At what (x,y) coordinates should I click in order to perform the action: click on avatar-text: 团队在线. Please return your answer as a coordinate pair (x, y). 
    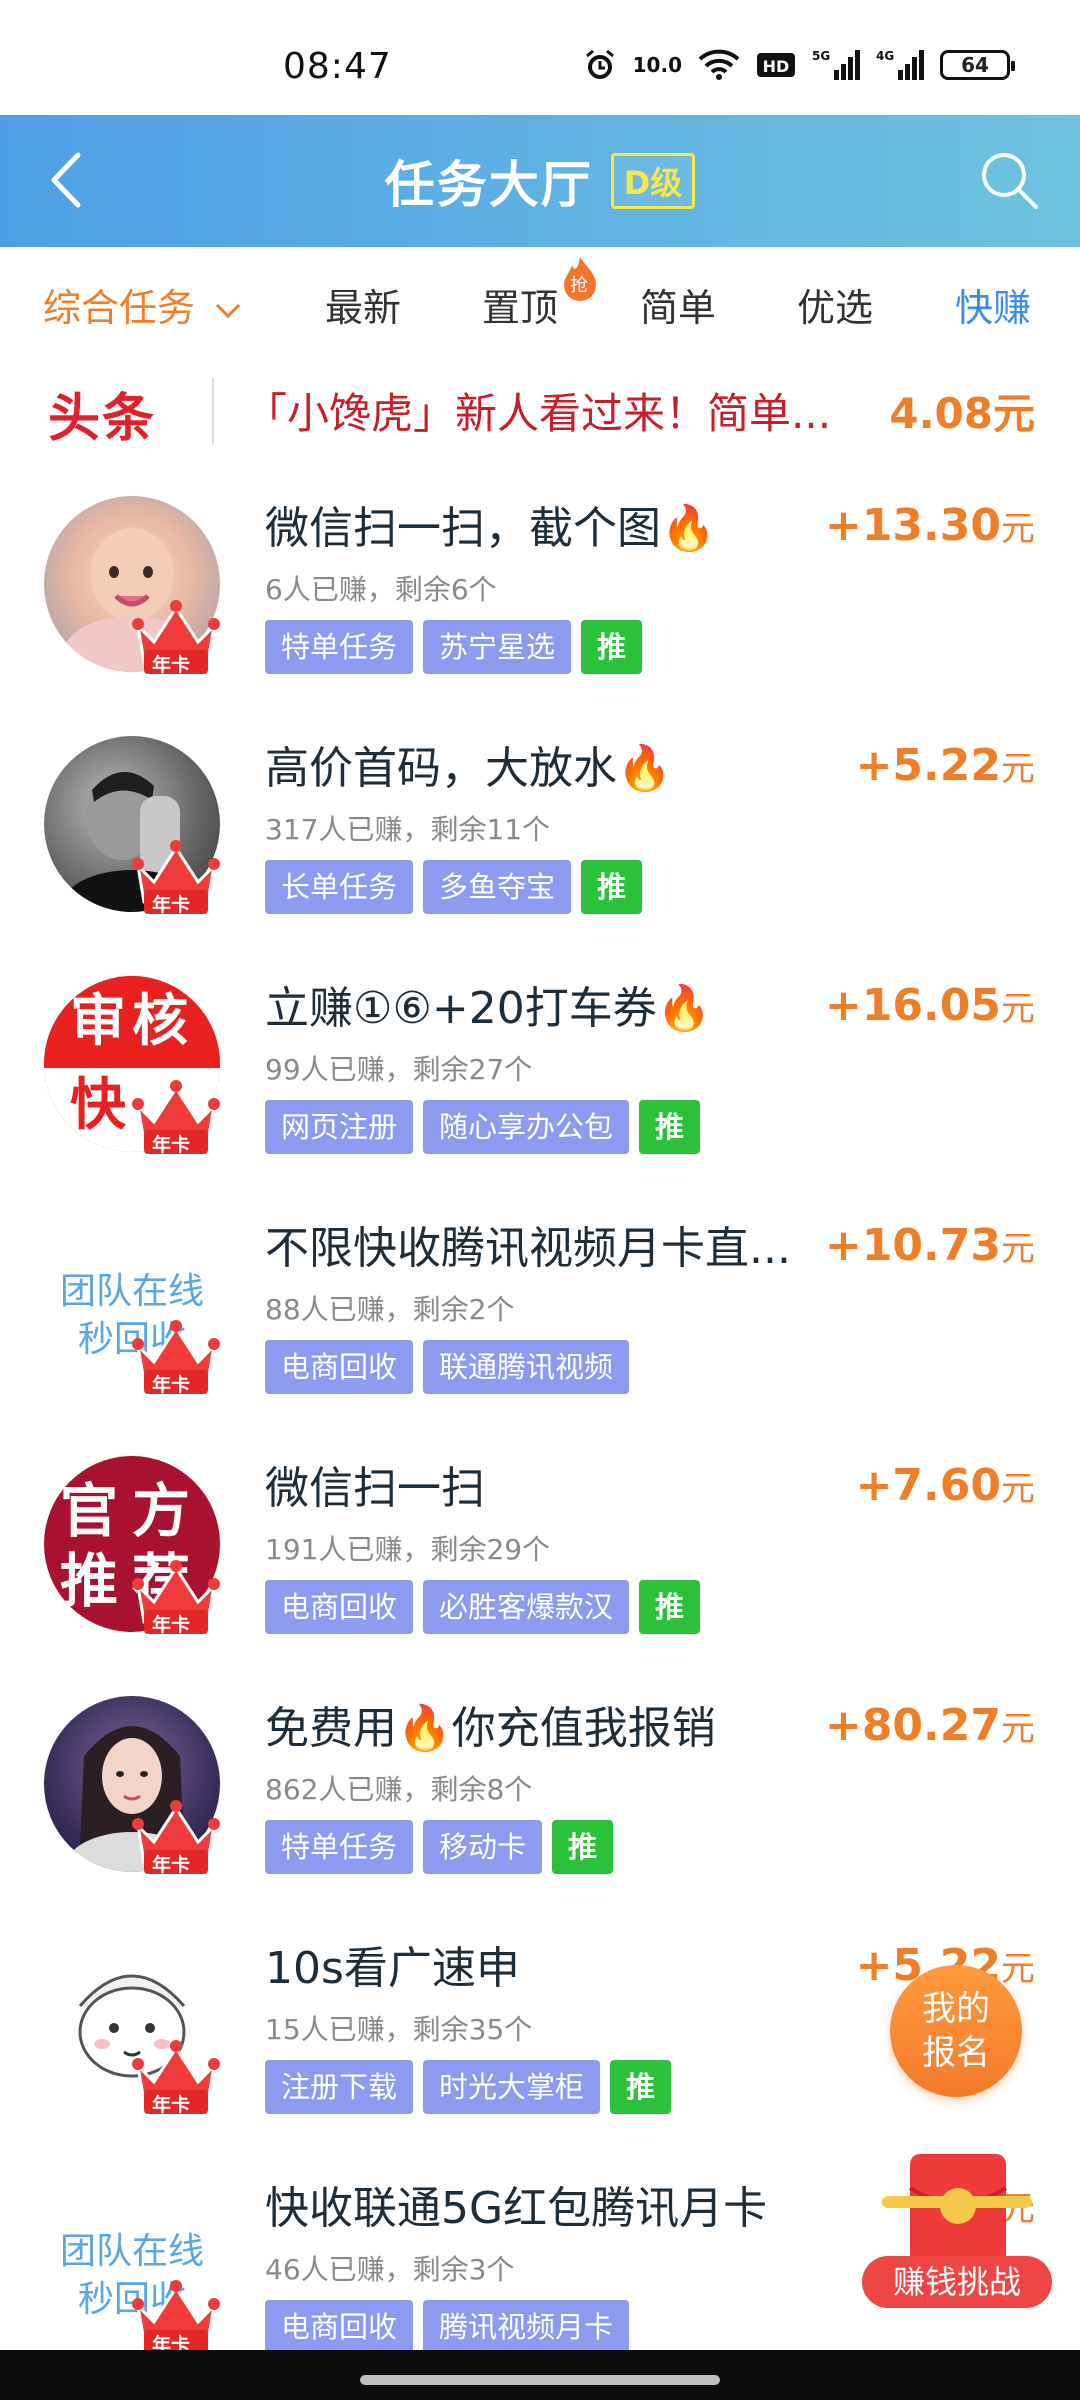
    Looking at the image, I should click on (131, 2251).